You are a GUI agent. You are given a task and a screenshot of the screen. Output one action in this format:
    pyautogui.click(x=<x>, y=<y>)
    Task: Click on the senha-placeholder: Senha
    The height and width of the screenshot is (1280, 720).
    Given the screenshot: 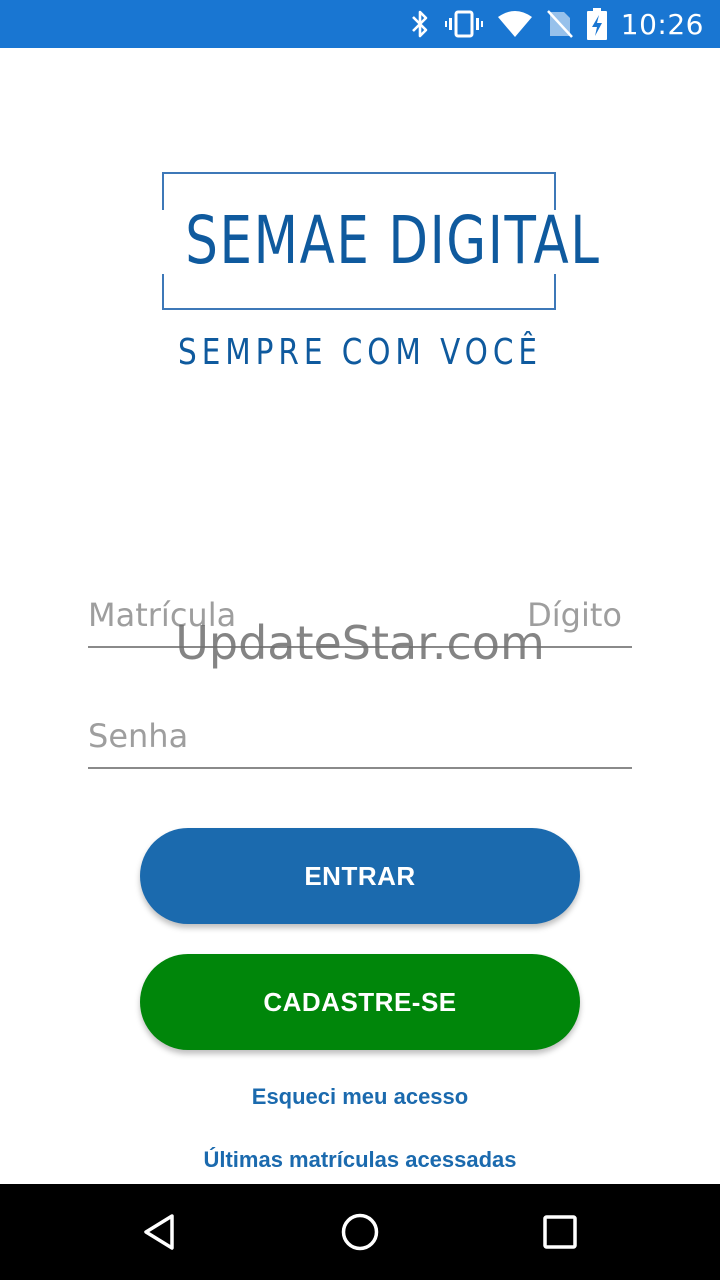 What is the action you would take?
    pyautogui.click(x=138, y=736)
    